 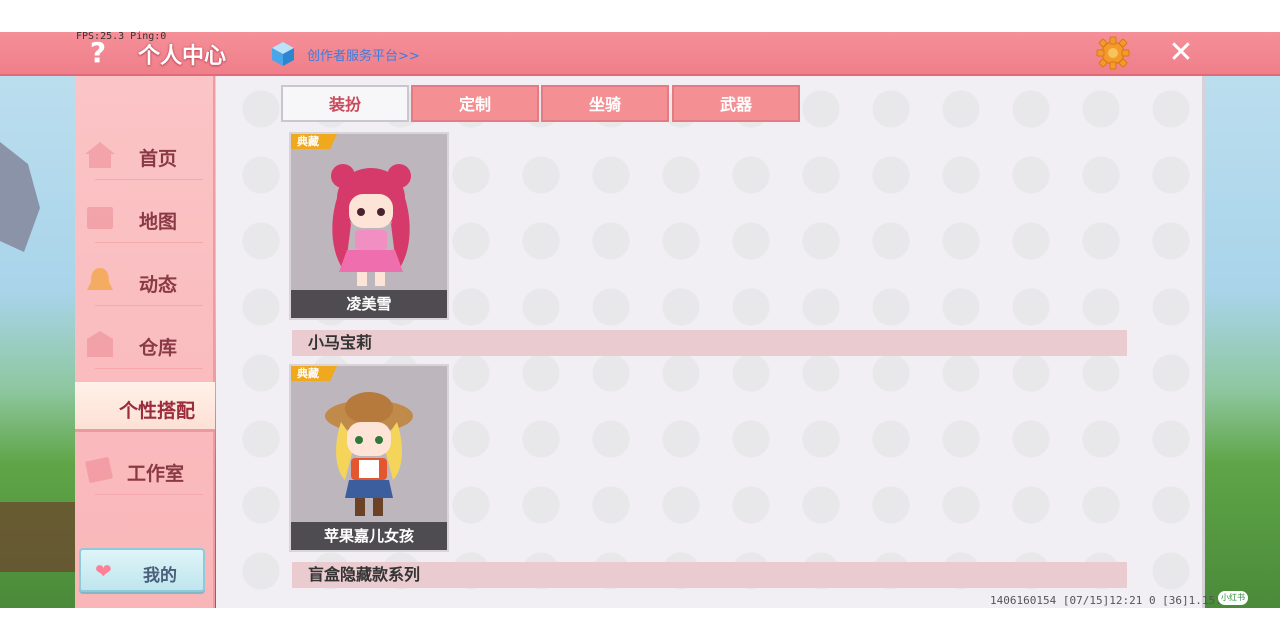 I want to click on watermark-badge: 小红书, so click(x=1233, y=598).